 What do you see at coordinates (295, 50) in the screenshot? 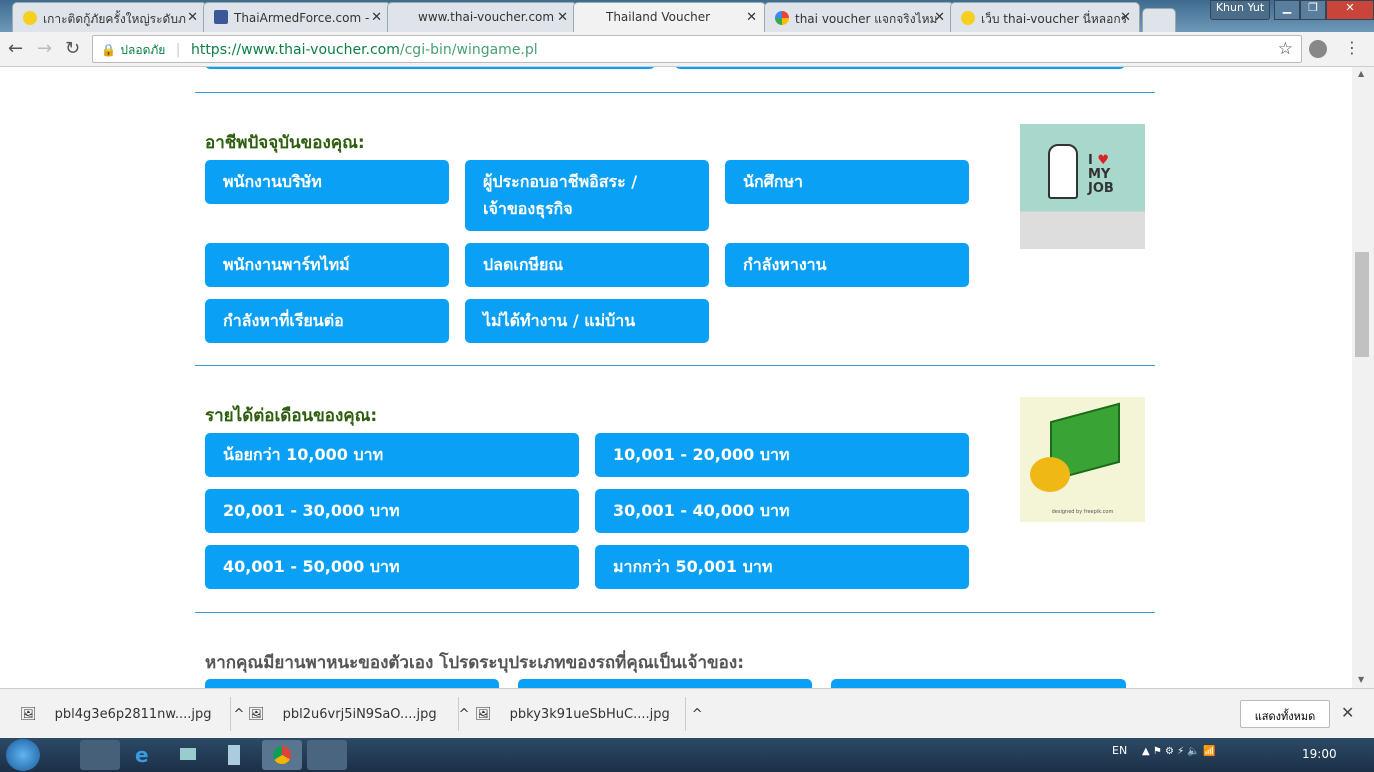
I see `url-host: https://www.thai-voucher.com` at bounding box center [295, 50].